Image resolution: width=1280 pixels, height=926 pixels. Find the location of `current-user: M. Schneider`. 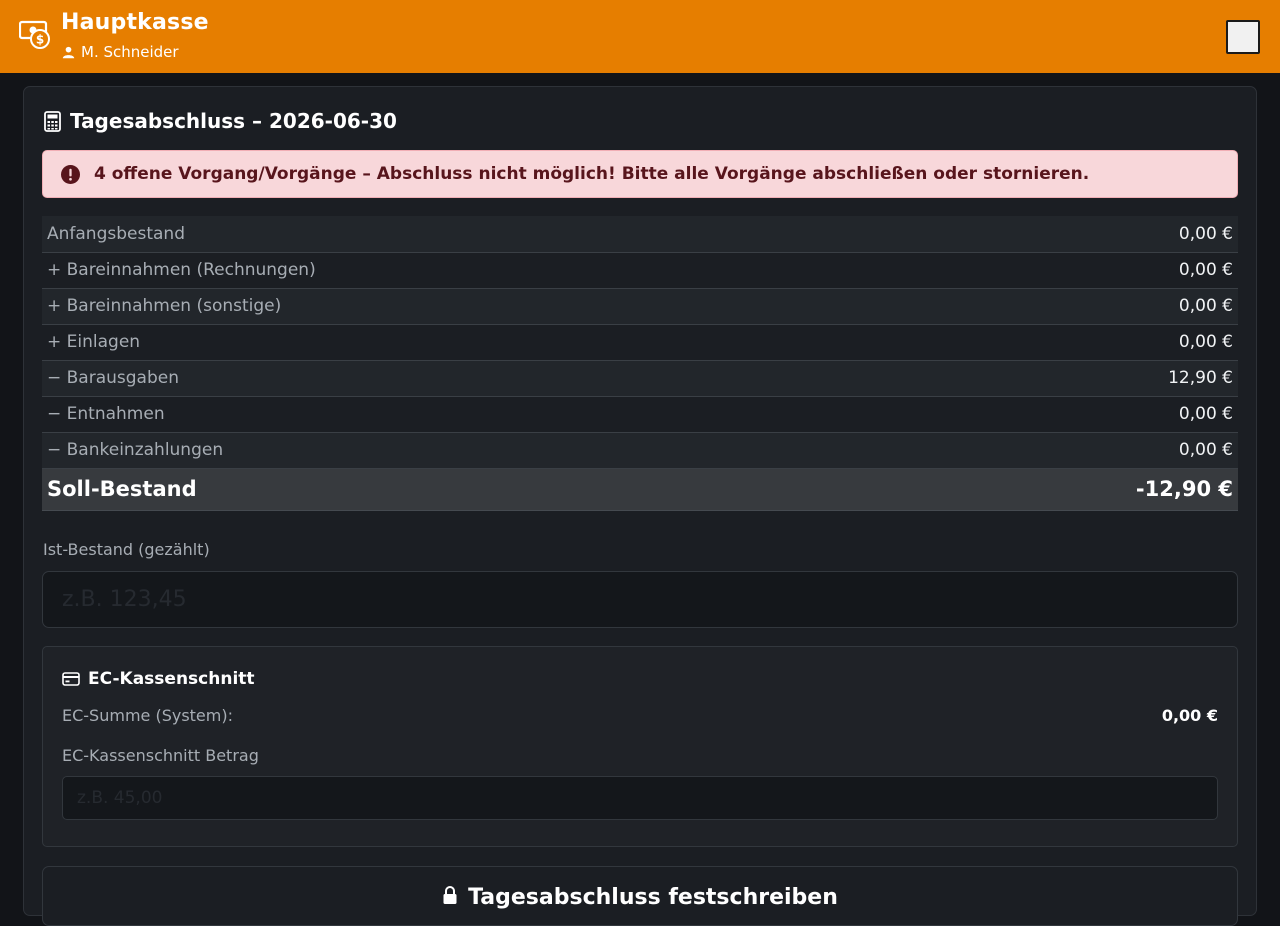

current-user: M. Schneider is located at coordinates (120, 52).